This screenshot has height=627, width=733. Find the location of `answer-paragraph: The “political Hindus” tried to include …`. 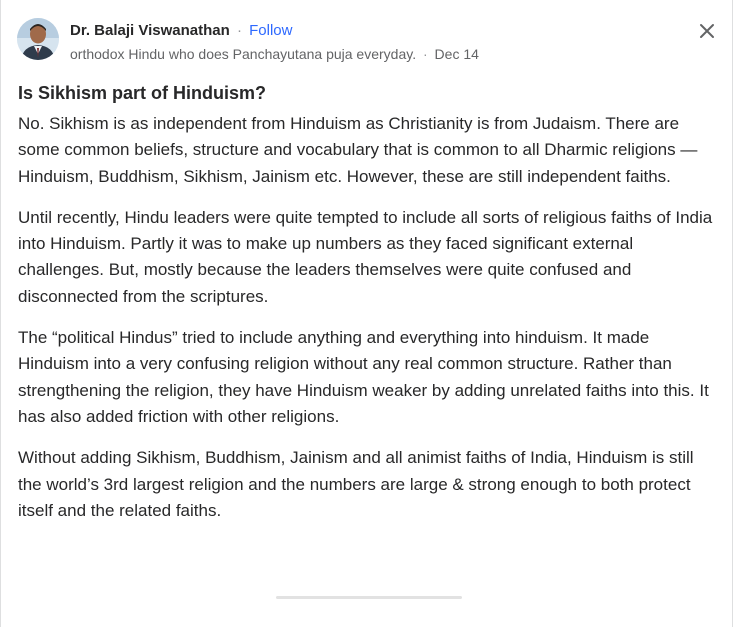

answer-paragraph: The “political Hindus” tried to include … is located at coordinates (363, 377).